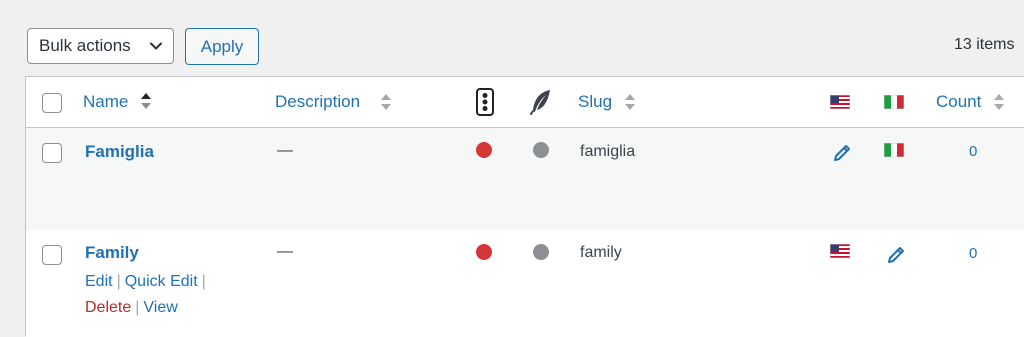  What do you see at coordinates (131, 308) in the screenshot?
I see `row-actions-secondary: Delete | View` at bounding box center [131, 308].